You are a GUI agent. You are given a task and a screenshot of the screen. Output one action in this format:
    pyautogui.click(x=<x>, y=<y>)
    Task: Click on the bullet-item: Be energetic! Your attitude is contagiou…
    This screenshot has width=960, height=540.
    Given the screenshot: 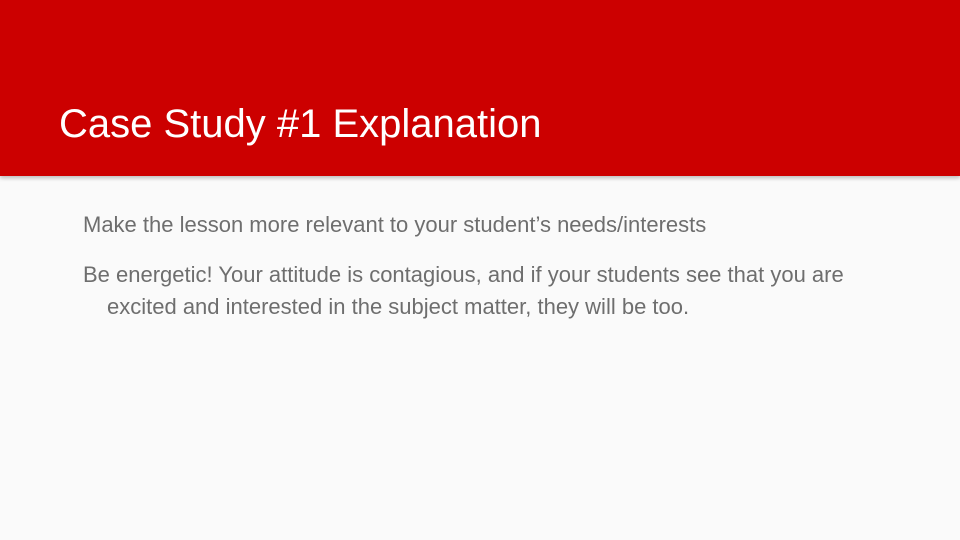 What is the action you would take?
    pyautogui.click(x=463, y=290)
    